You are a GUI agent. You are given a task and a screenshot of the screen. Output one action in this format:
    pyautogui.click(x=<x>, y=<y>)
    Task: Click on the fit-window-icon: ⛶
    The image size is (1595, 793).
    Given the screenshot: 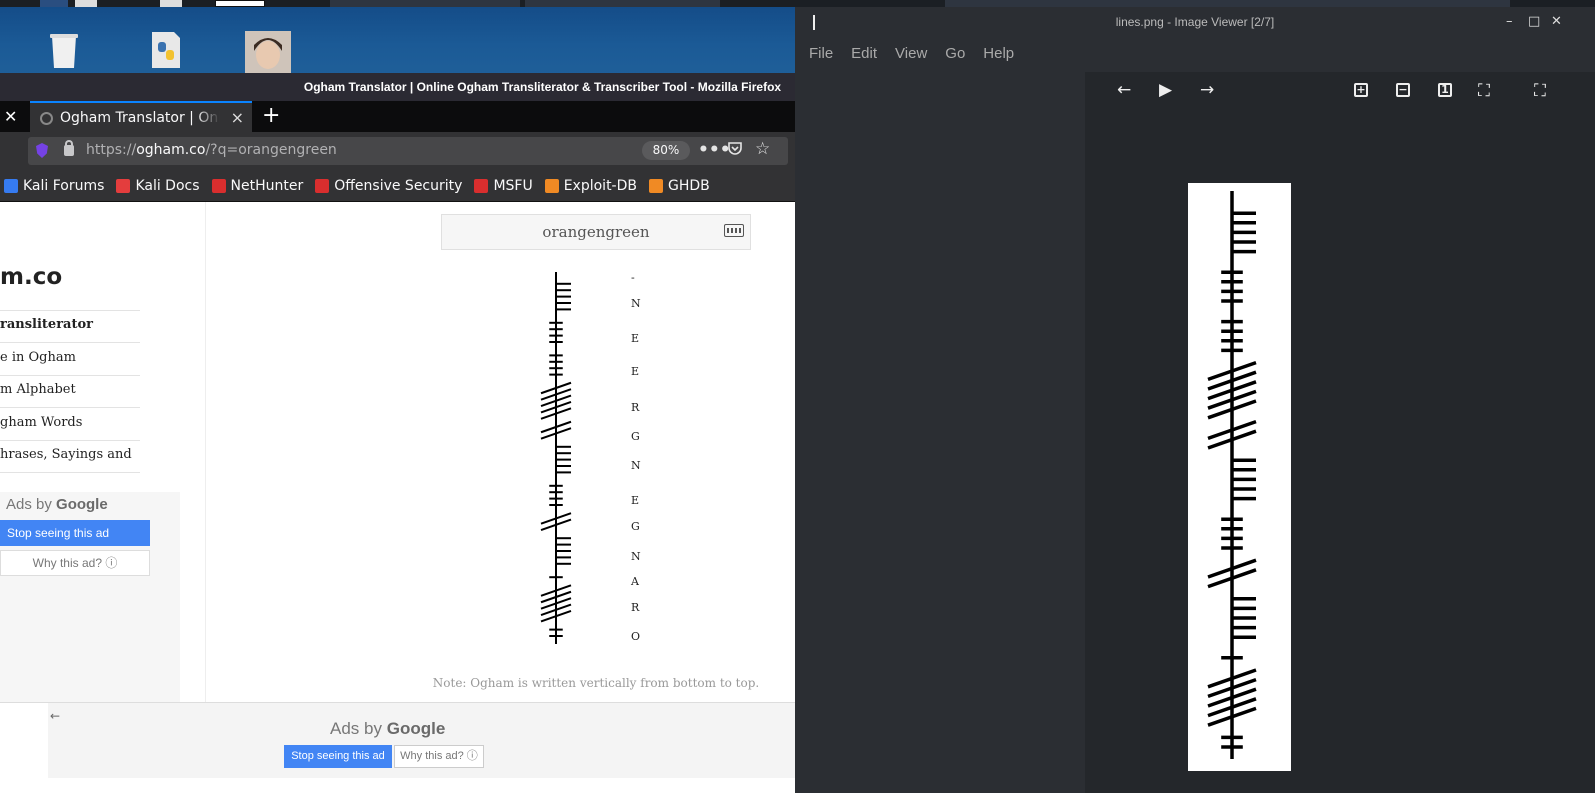 What is the action you would take?
    pyautogui.click(x=1484, y=91)
    